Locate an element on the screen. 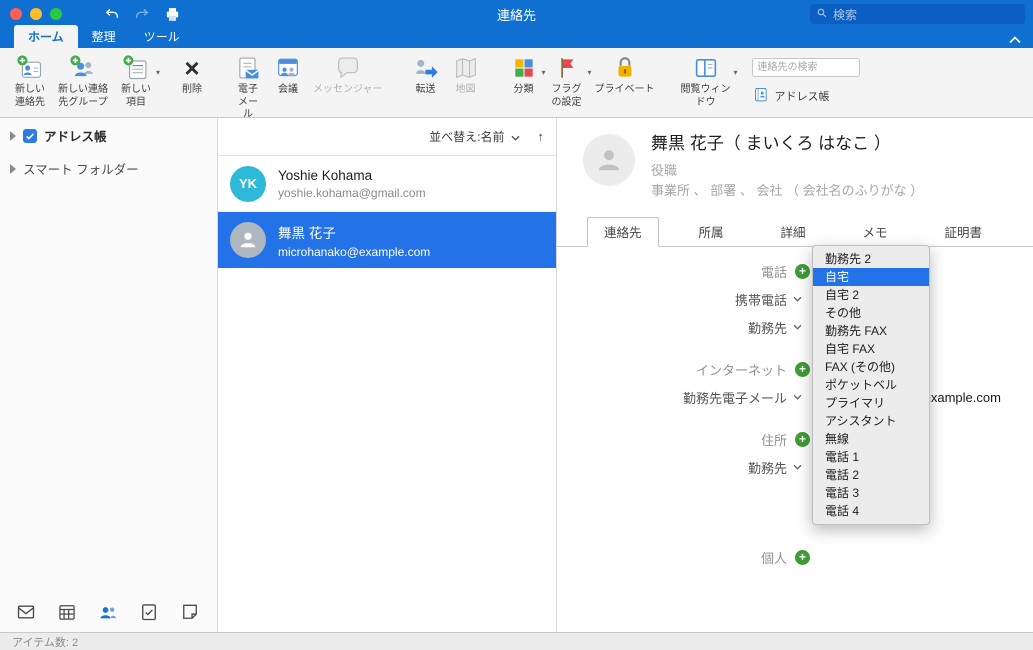  menu-item: 自宅 FAX is located at coordinates (871, 349).